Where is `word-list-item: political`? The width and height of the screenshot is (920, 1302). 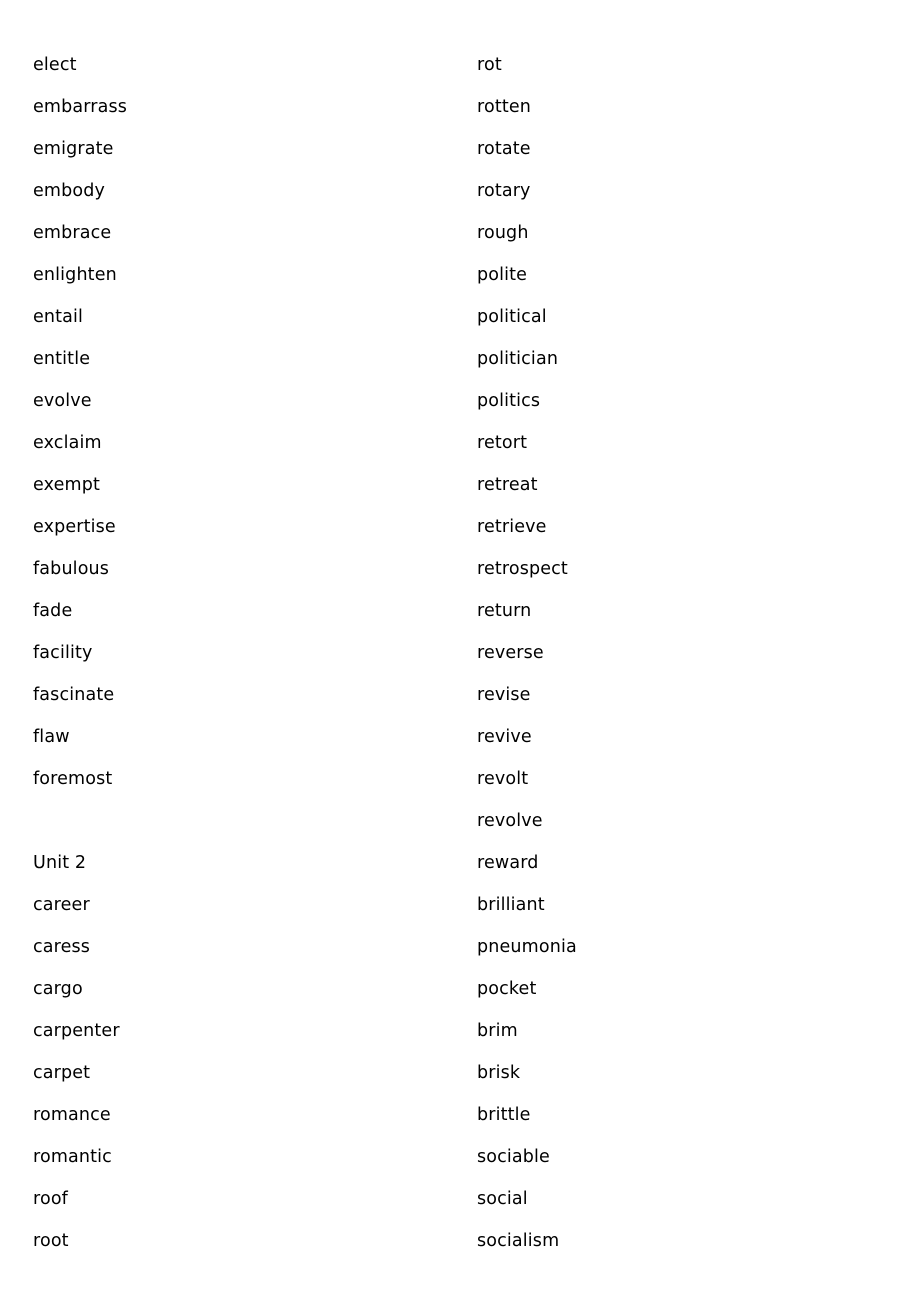
word-list-item: political is located at coordinates (512, 317).